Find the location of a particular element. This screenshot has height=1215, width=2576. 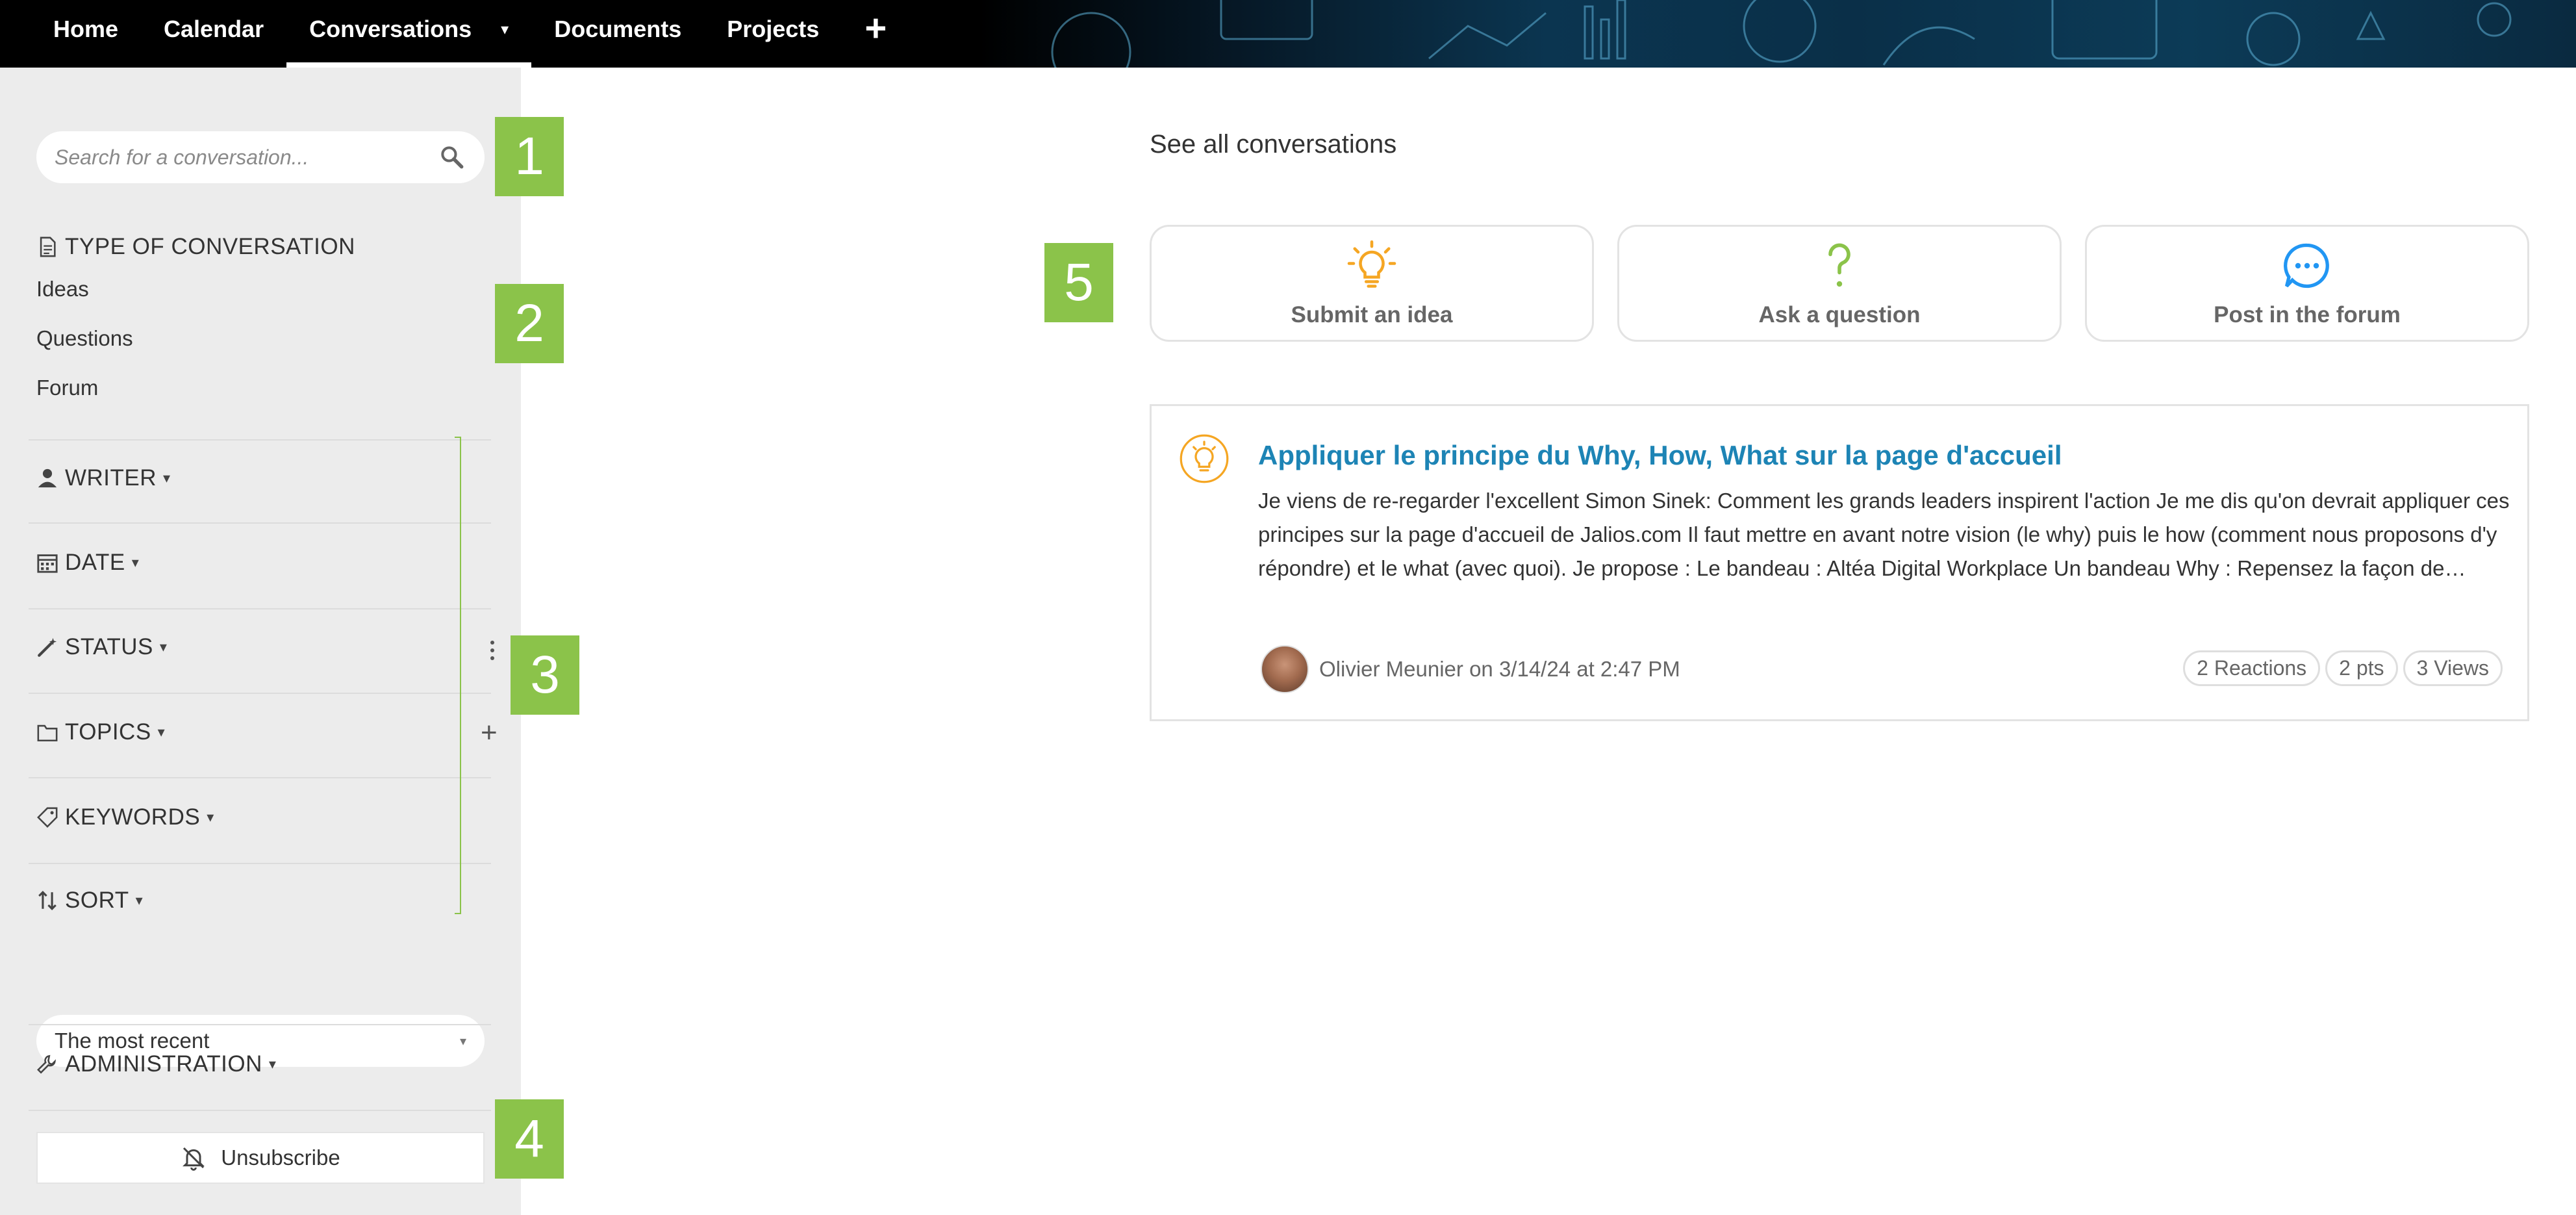

administration-label: ADMINISTRATION is located at coordinates (164, 1064).